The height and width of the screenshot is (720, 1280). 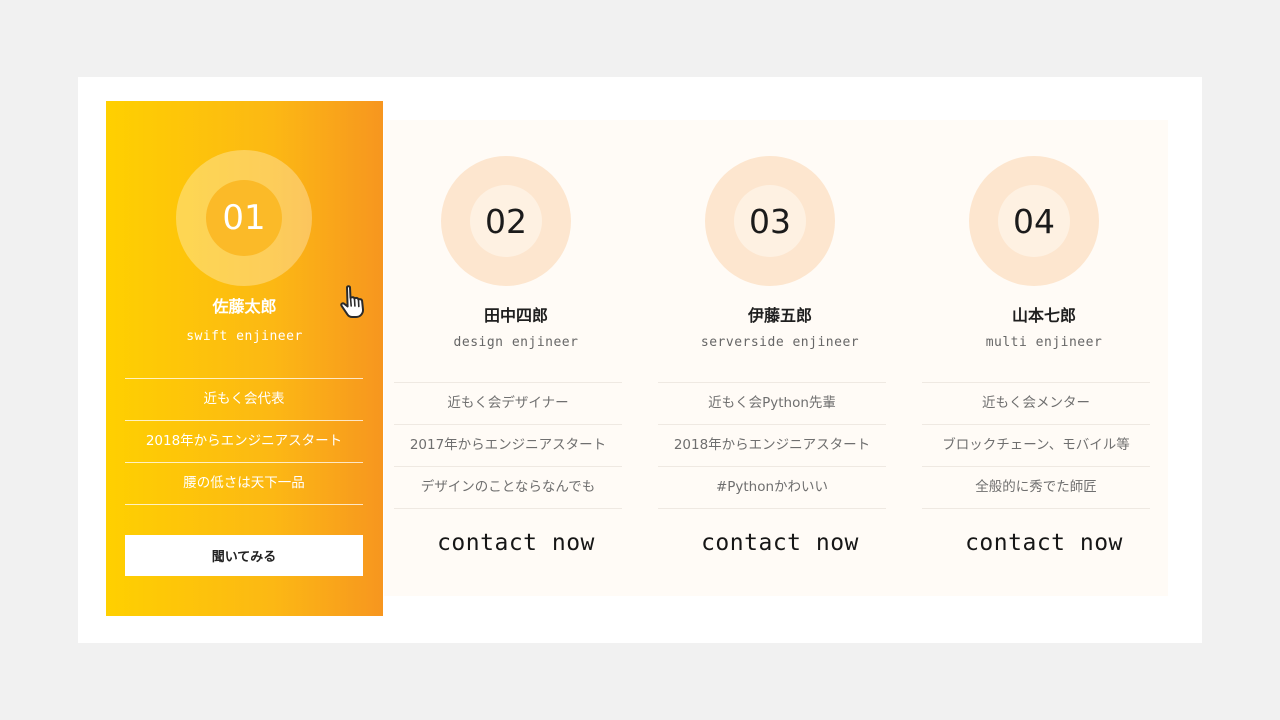 What do you see at coordinates (244, 400) in the screenshot?
I see `feature-item: 近もく会代表` at bounding box center [244, 400].